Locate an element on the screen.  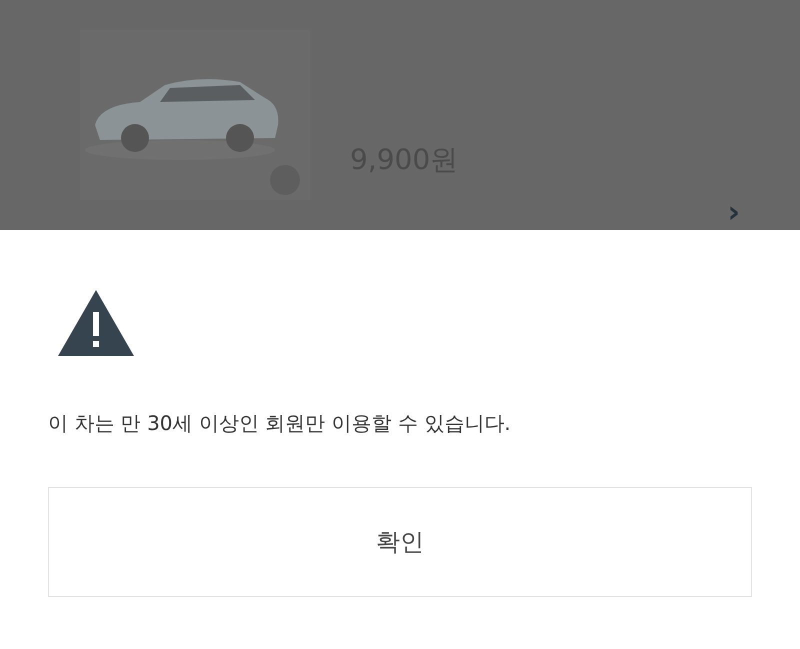
warning-message: 이 차는 만 30세 이상인 회원만 이용할 수 있습니다. is located at coordinates (280, 423).